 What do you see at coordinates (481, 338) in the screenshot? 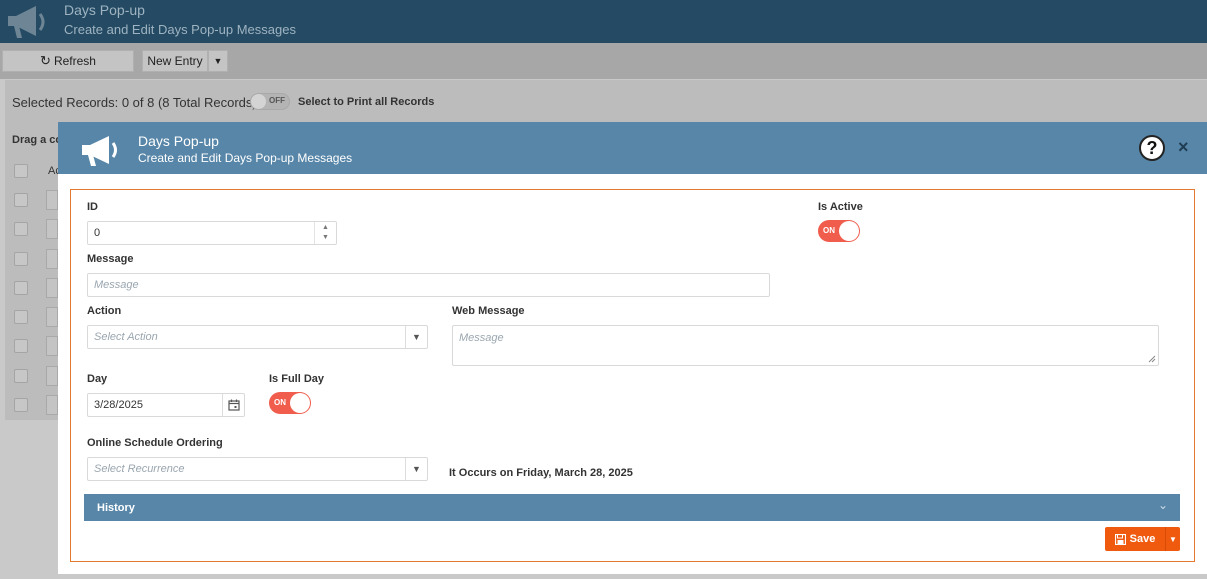
I see `web-message-placeholder: Message` at bounding box center [481, 338].